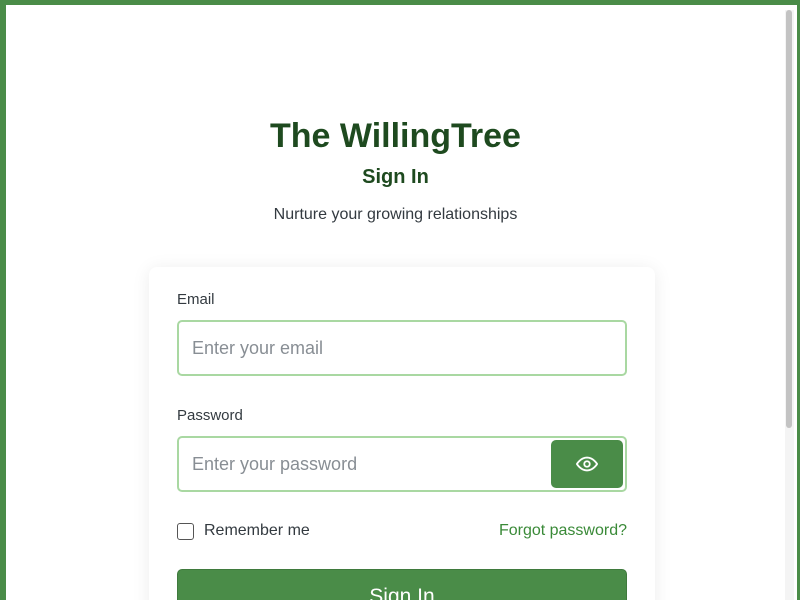 The image size is (800, 600). Describe the element at coordinates (257, 530) in the screenshot. I see `remember-me-label: Remember me` at that location.